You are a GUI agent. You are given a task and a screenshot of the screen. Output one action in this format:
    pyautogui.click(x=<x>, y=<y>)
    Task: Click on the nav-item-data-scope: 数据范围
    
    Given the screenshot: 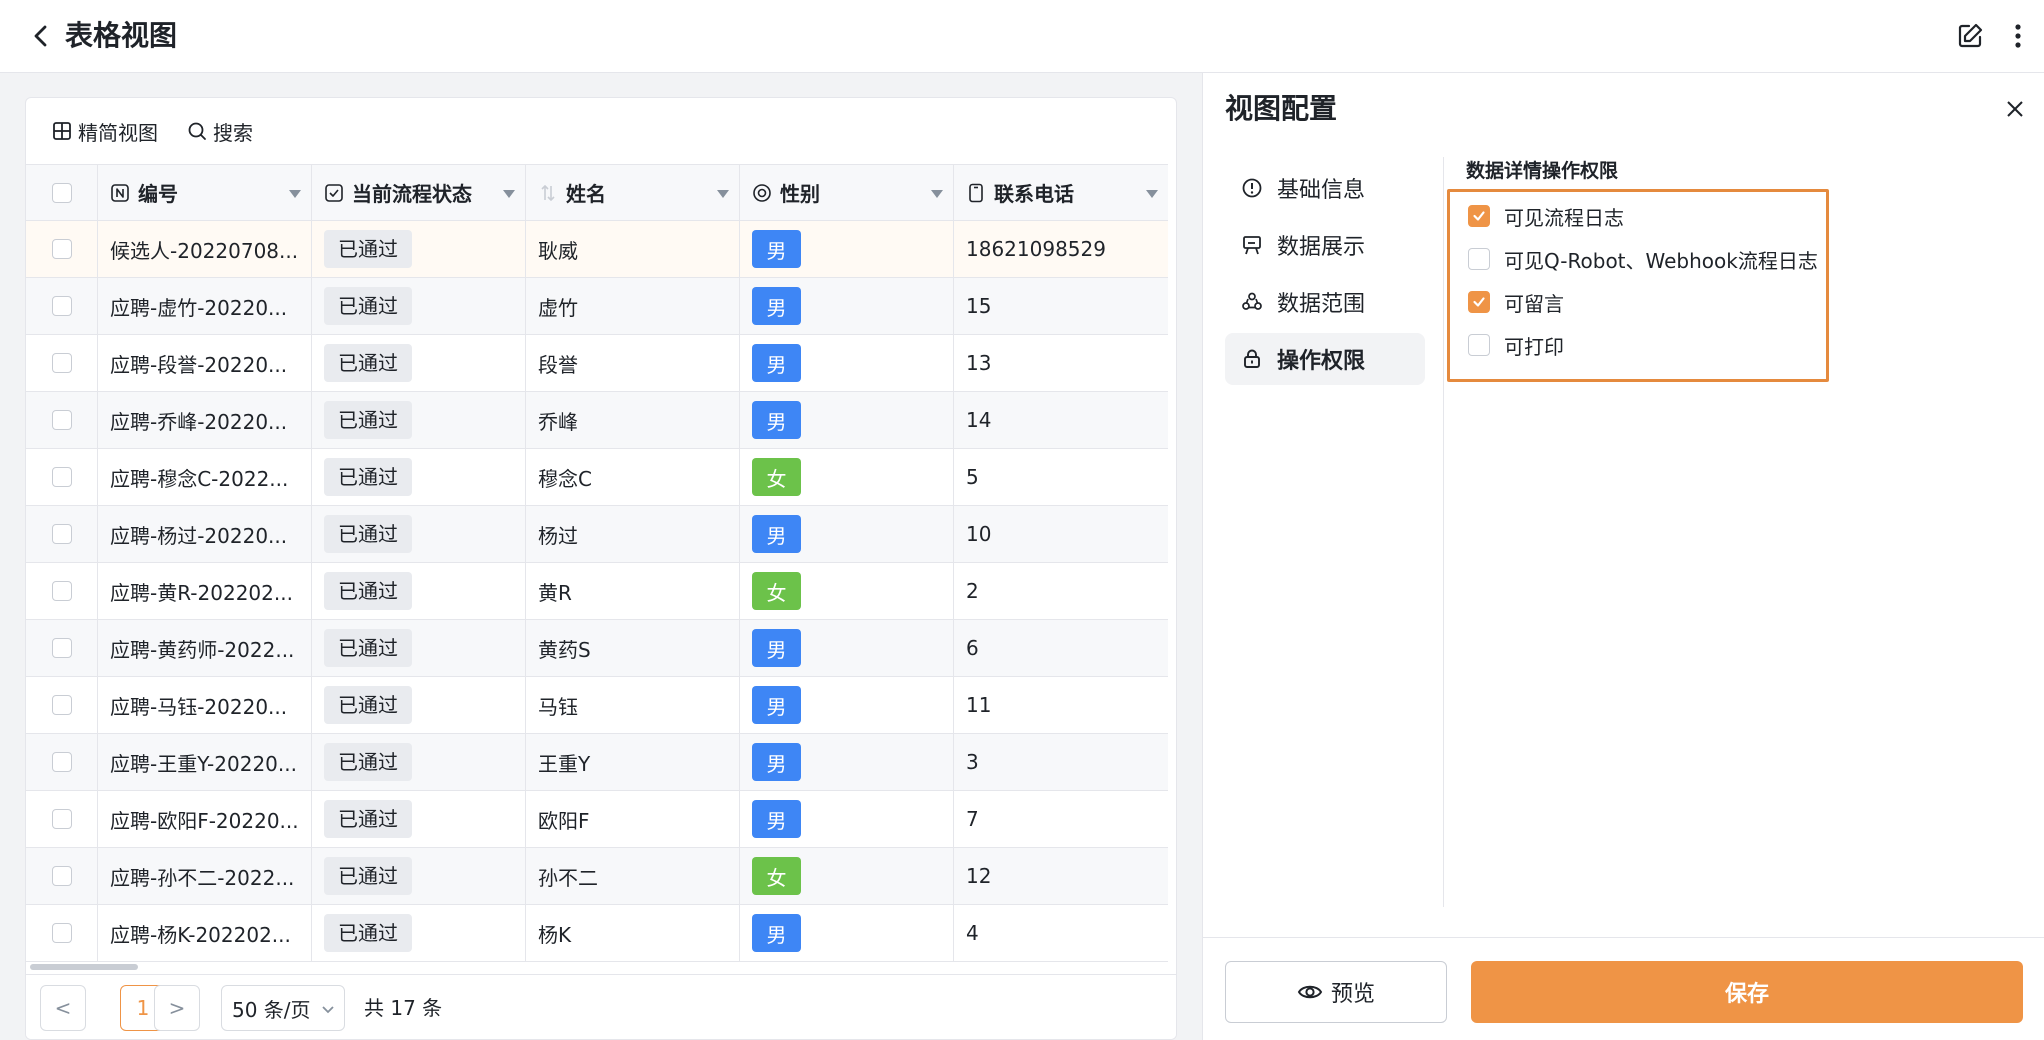 What is the action you would take?
    pyautogui.click(x=1325, y=302)
    